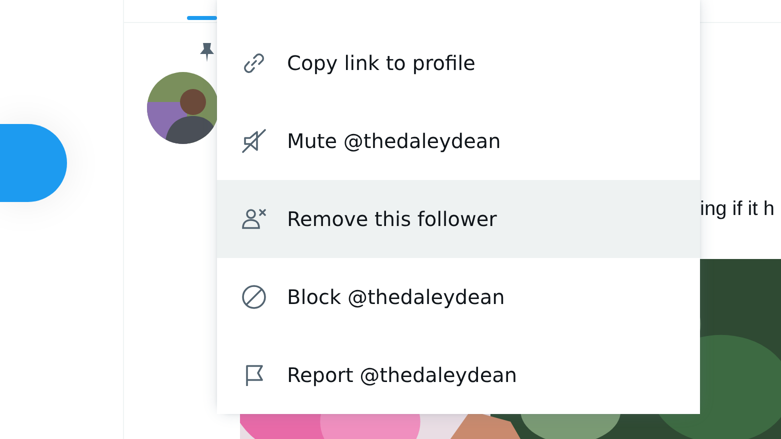  Describe the element at coordinates (254, 219) in the screenshot. I see `remove-user-icon` at that location.